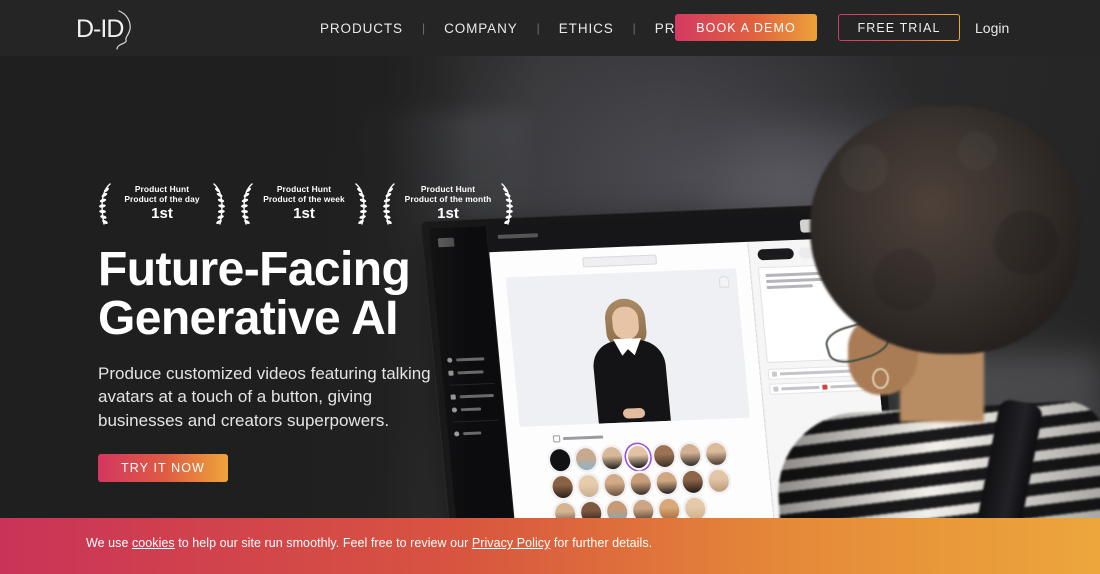 This screenshot has height=574, width=1100. I want to click on privacy-policy-link: Privacy Policy, so click(511, 543).